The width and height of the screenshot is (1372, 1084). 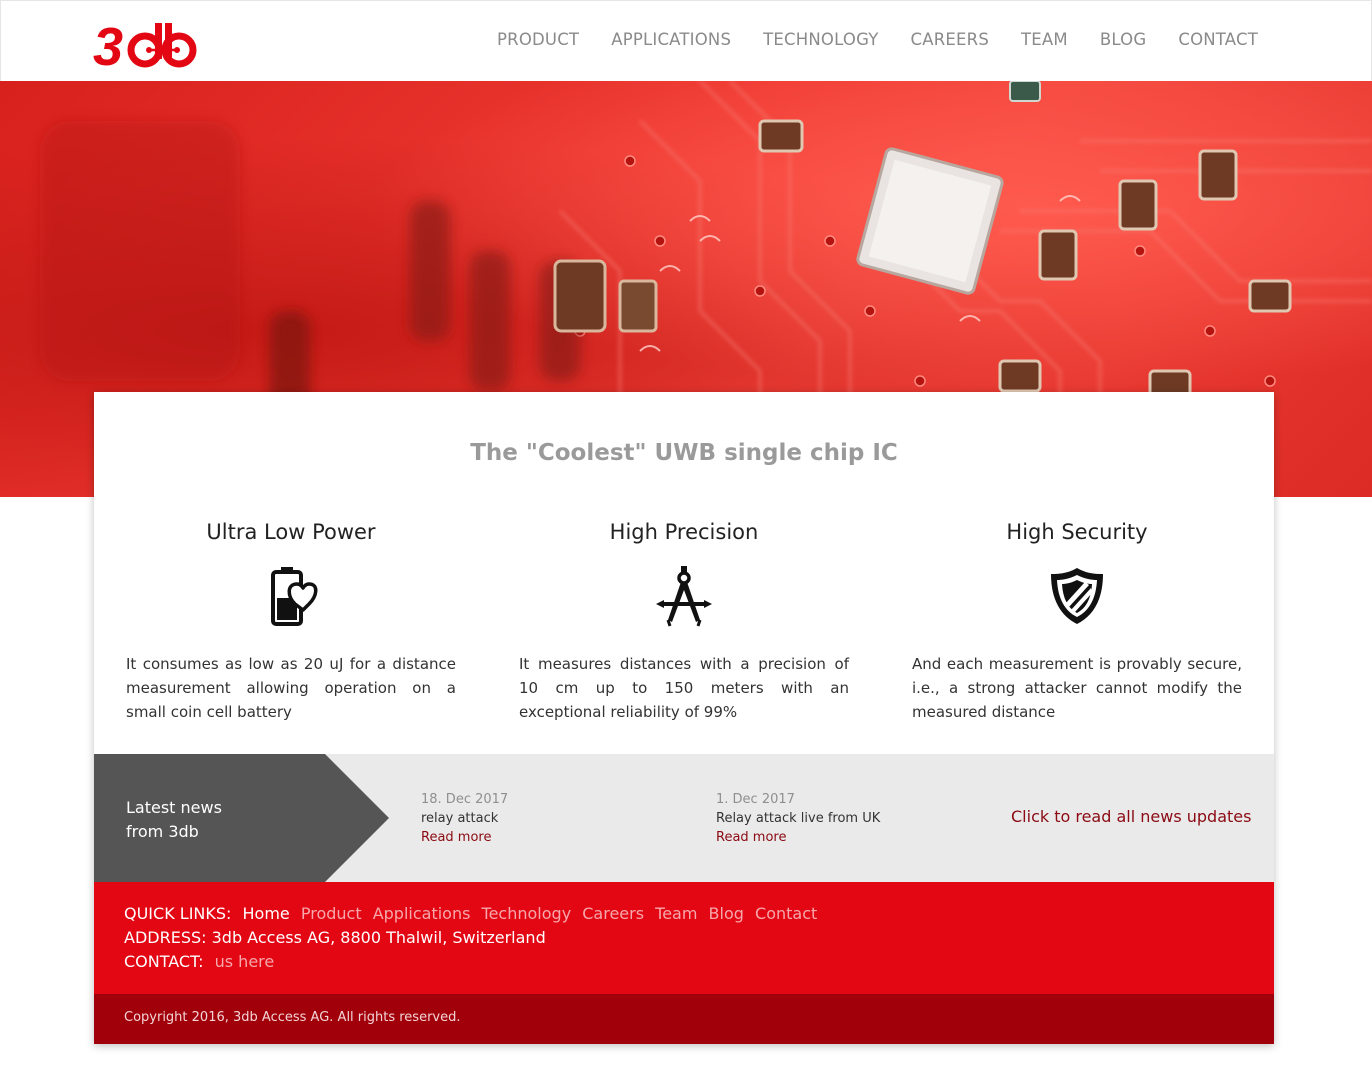 I want to click on feature-title: High Security, so click(x=1077, y=532).